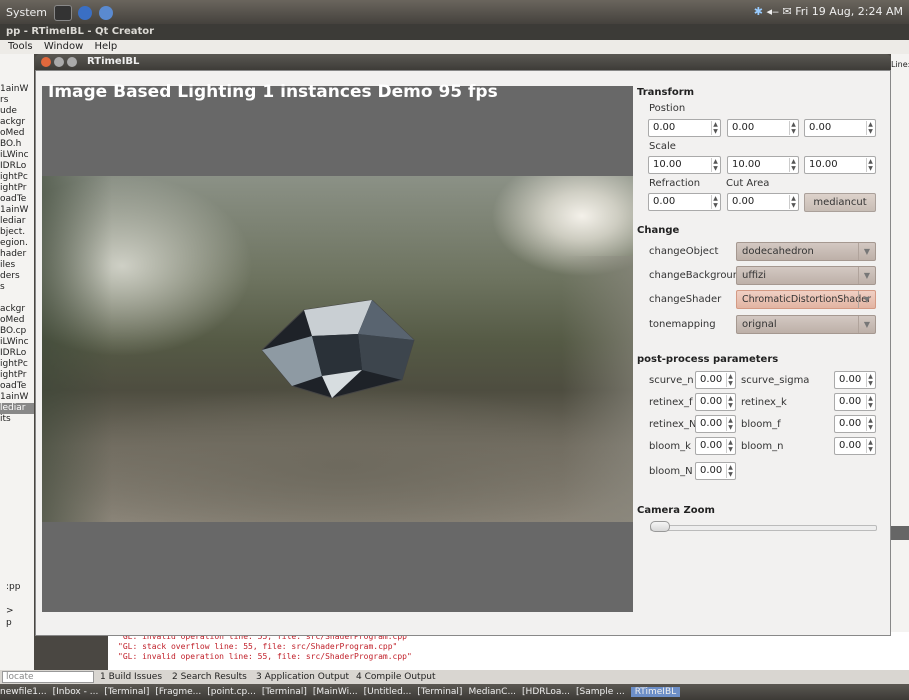 This screenshot has width=909, height=700. I want to click on menu-help: Help, so click(105, 46).